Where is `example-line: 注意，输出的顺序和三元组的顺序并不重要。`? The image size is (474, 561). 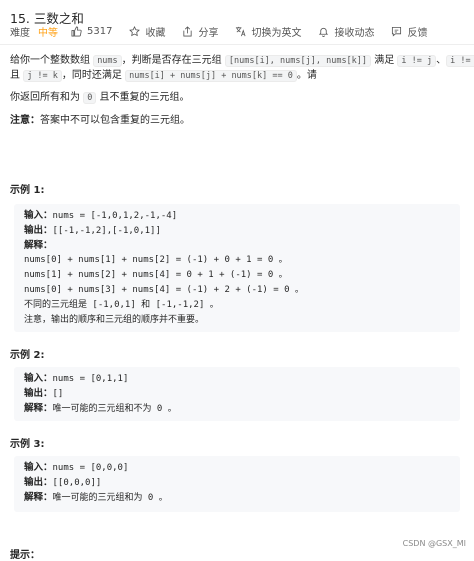
example-line: 注意，输出的顺序和三元组的顺序并不重要。 is located at coordinates (237, 320).